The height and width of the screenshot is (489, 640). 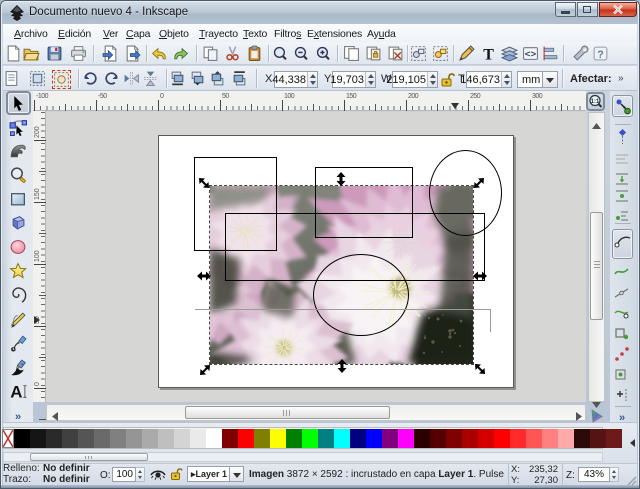 What do you see at coordinates (16, 391) in the screenshot?
I see `svg-text: A` at bounding box center [16, 391].